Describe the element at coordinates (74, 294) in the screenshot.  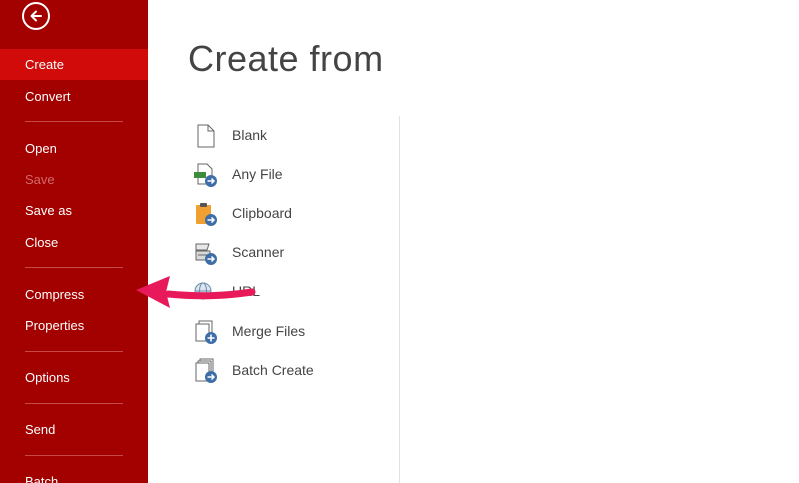
I see `sidebar-item-compress: Compress` at that location.